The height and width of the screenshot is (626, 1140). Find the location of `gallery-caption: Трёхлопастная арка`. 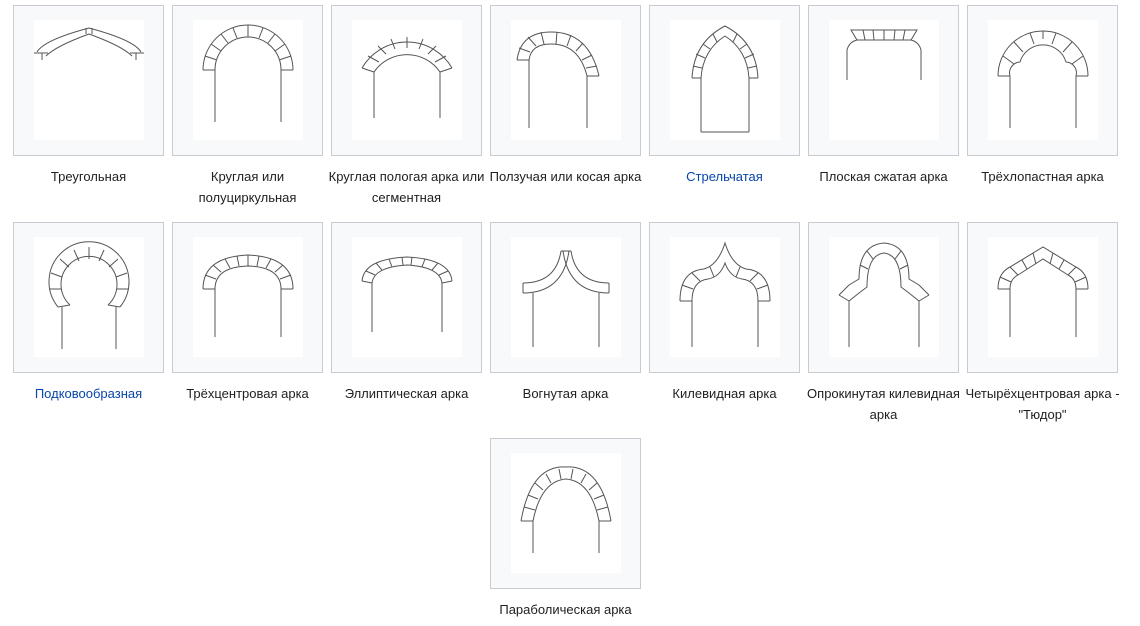

gallery-caption: Трёхлопастная арка is located at coordinates (1042, 176).